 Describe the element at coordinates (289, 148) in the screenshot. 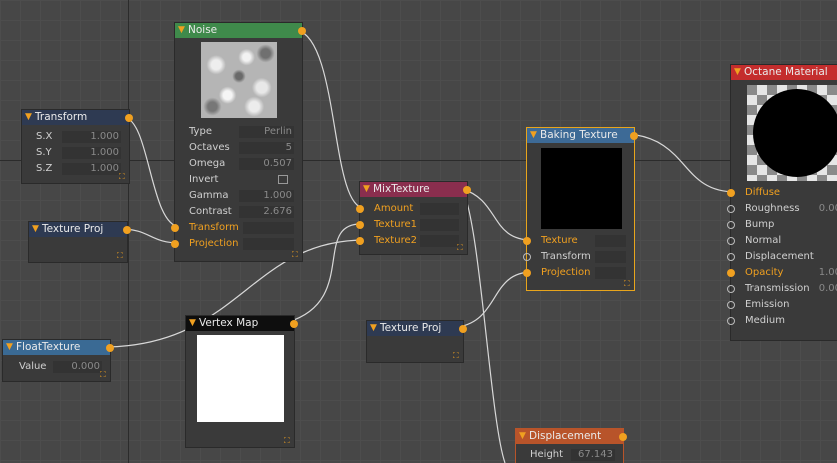

I see `param-value: 5` at that location.